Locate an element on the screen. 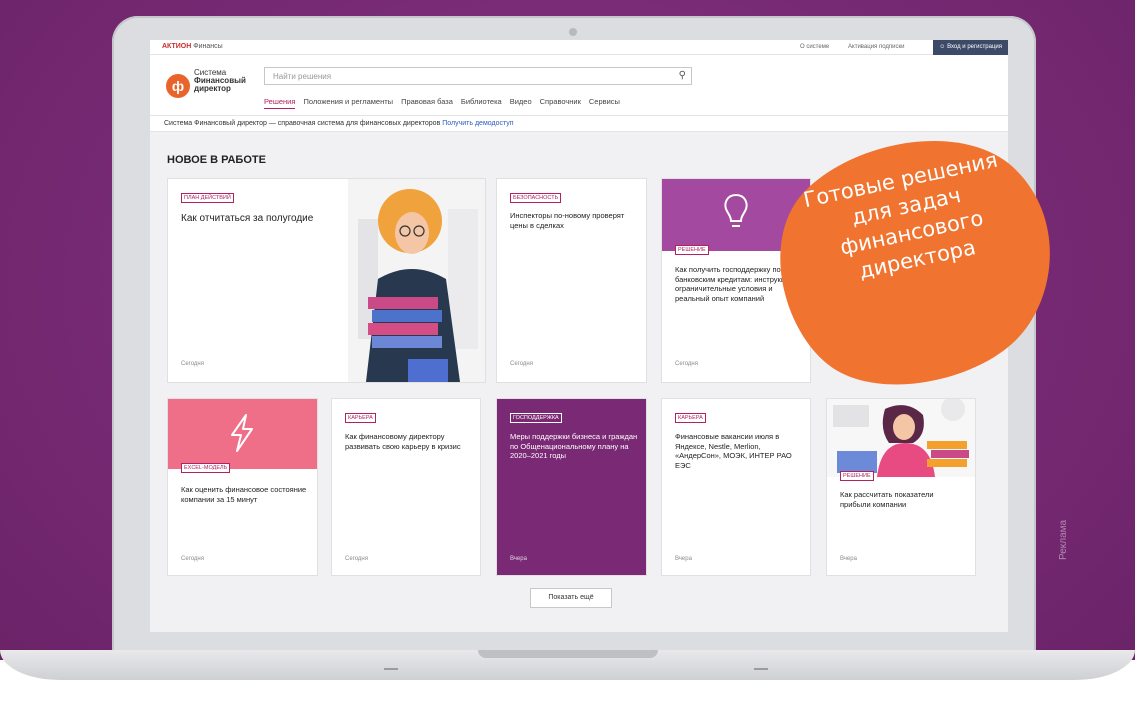  brand-logo: АКТИОН Финансы is located at coordinates (192, 46).